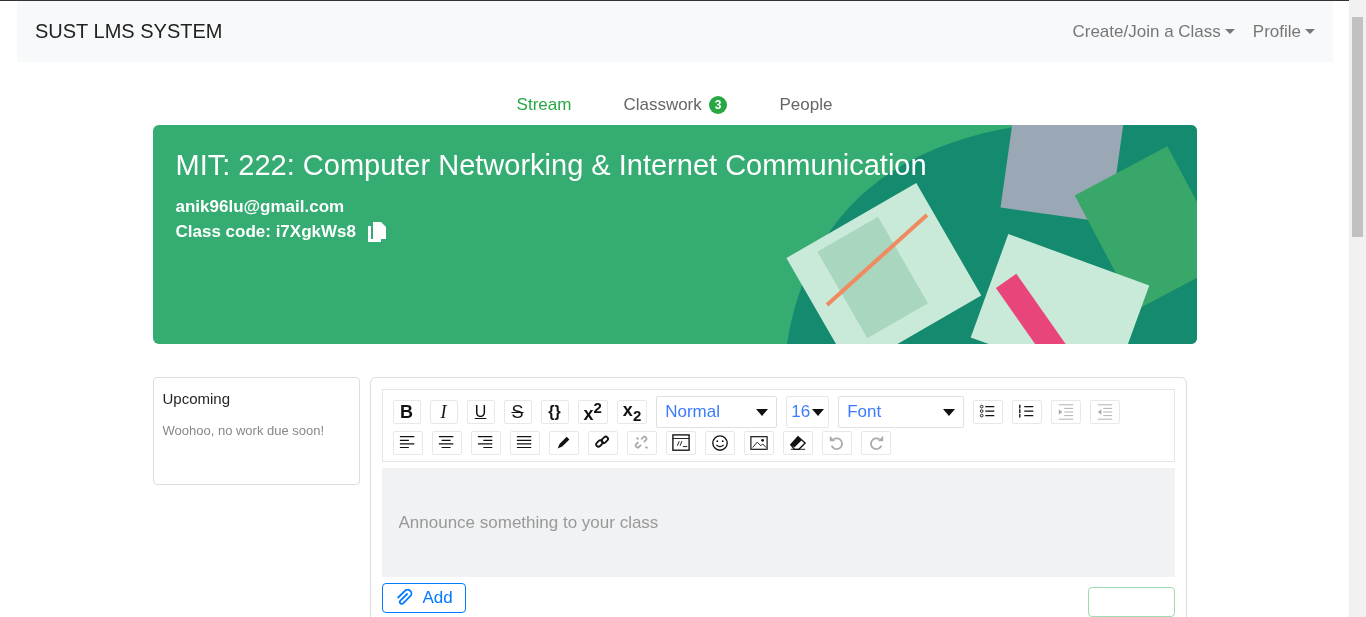 The image size is (1366, 617). Describe the element at coordinates (260, 207) in the screenshot. I see `teacher-email: anik96lu@gmail.com` at that location.